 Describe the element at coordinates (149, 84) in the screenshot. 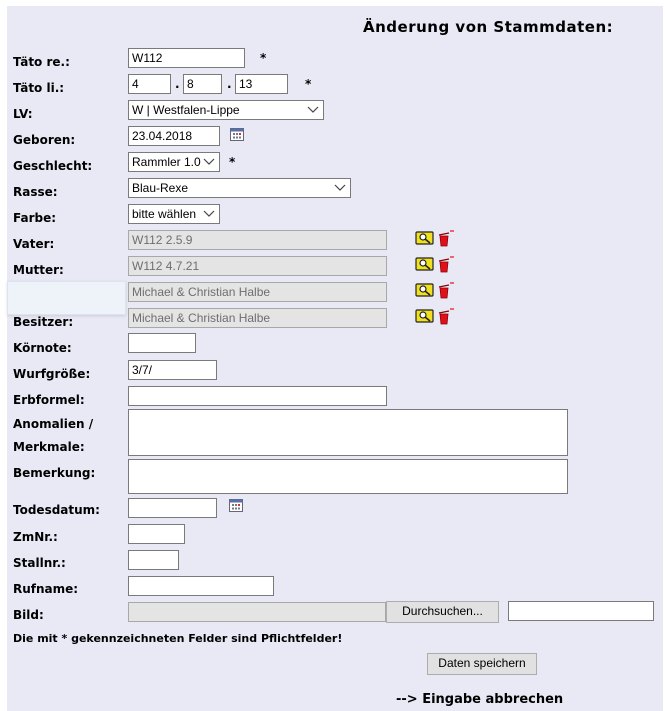

I see `taeto-li-input-1: 4` at that location.